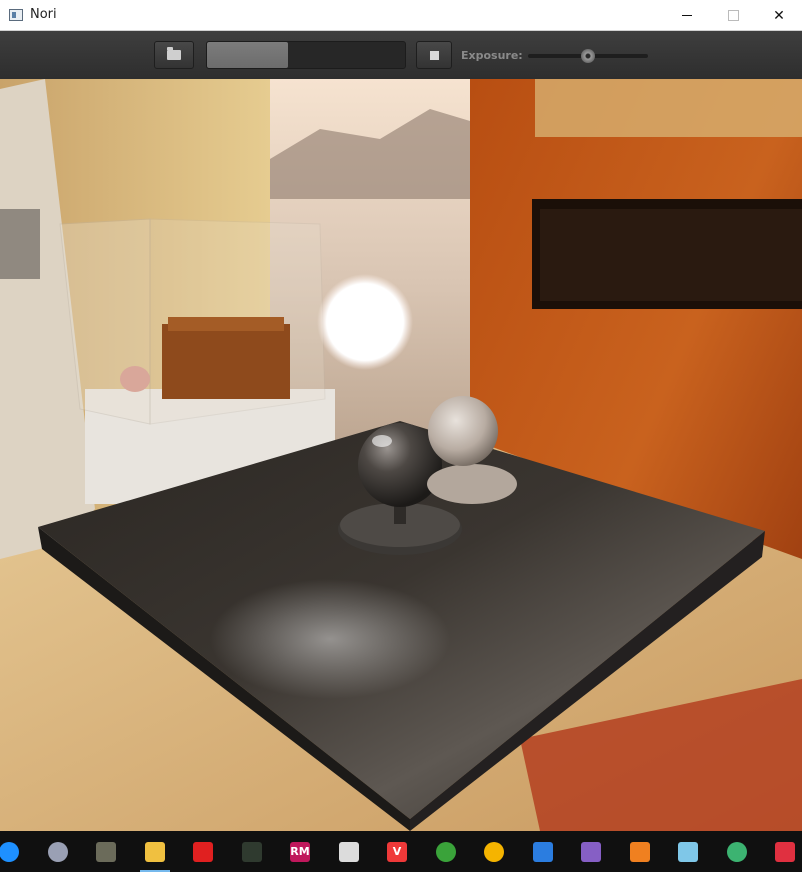 This screenshot has width=802, height=872. I want to click on globe-app-icon, so click(445, 851).